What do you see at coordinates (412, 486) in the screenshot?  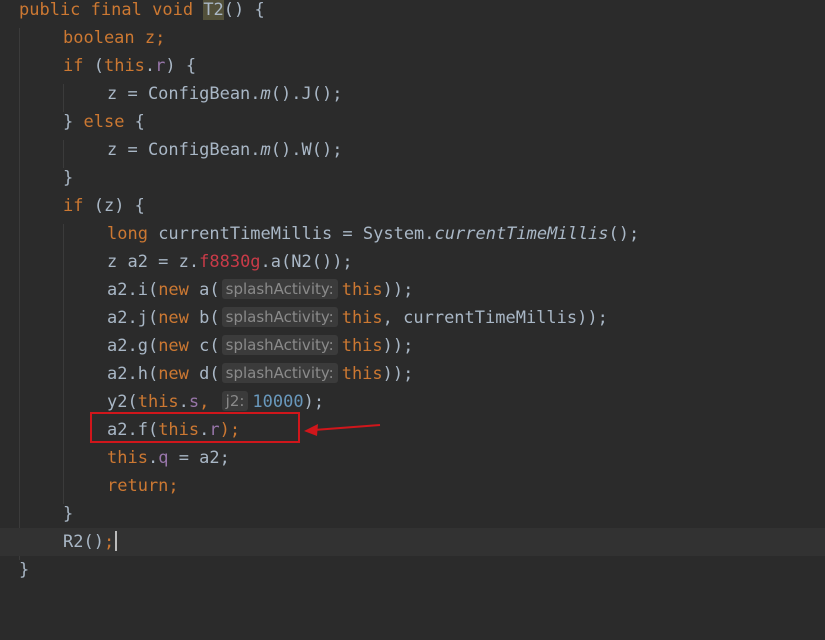 I see `code-line: return;` at bounding box center [412, 486].